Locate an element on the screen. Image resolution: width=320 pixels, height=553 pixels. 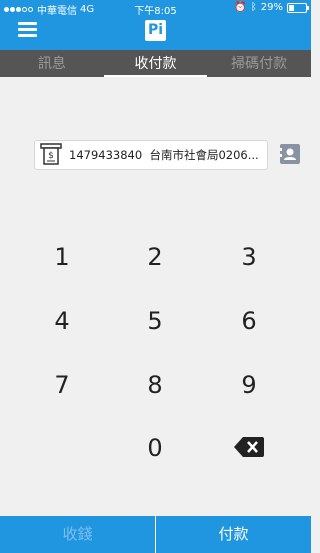
key-5: 5 is located at coordinates (155, 321).